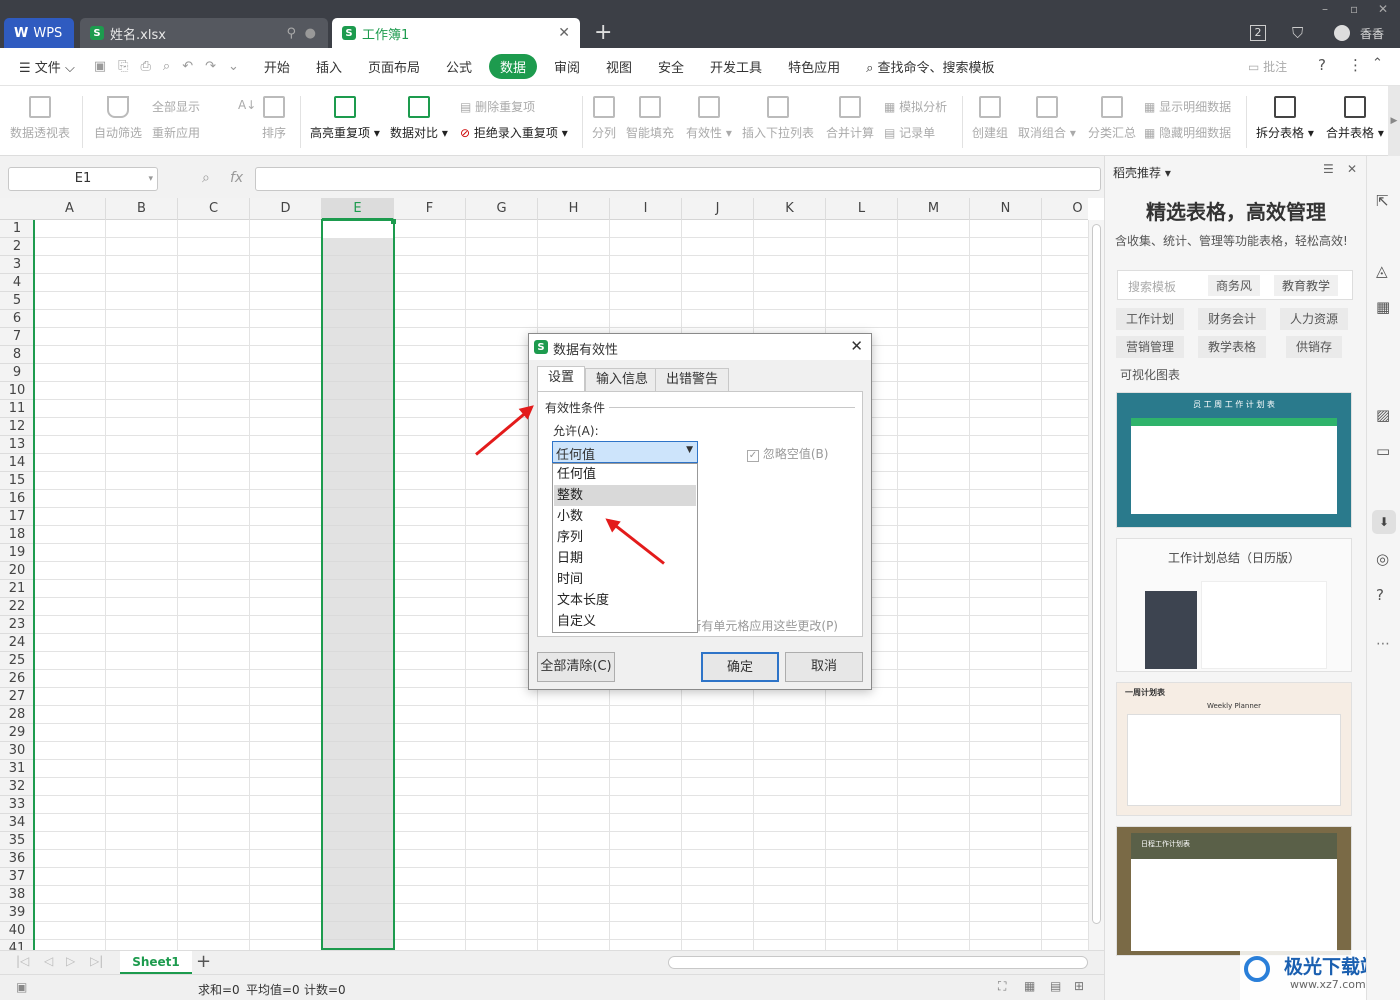  Describe the element at coordinates (1234, 460) in the screenshot. I see `template-thumb-weekly-plan: 员 工 周 工 作 计 划 表` at that location.